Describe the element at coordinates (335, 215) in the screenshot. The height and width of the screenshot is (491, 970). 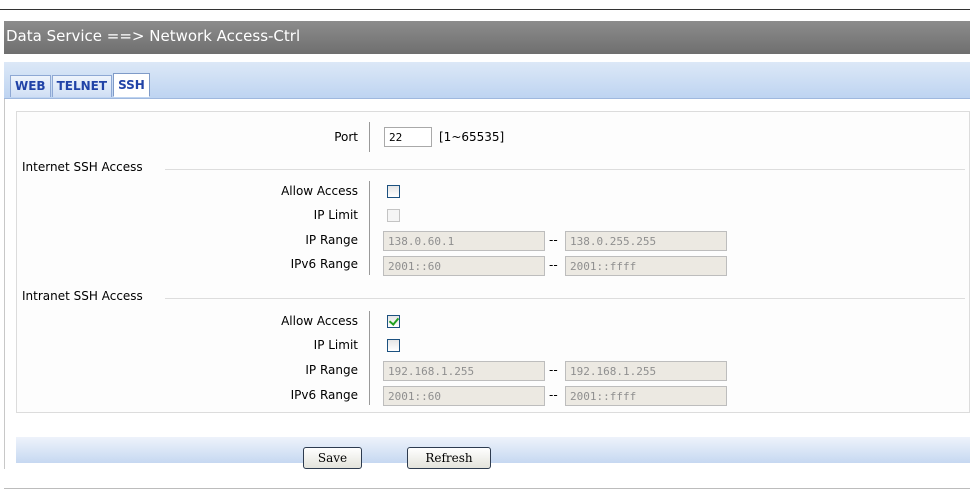
I see `internet-ip-limit-label: IP Limit` at that location.